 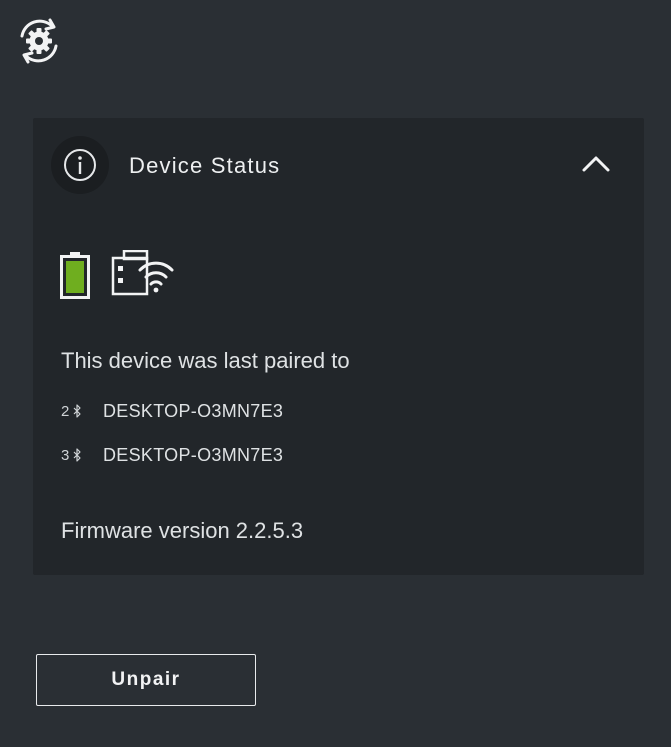 I want to click on wireless-receiver-icon, so click(x=142, y=273).